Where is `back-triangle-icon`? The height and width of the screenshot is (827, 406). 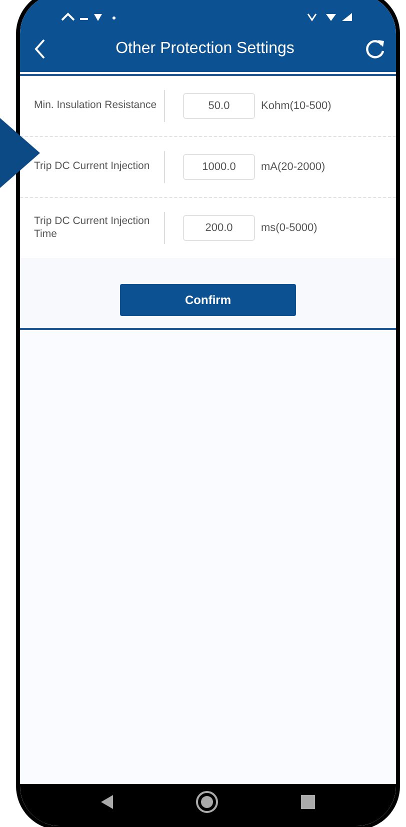 back-triangle-icon is located at coordinates (107, 802).